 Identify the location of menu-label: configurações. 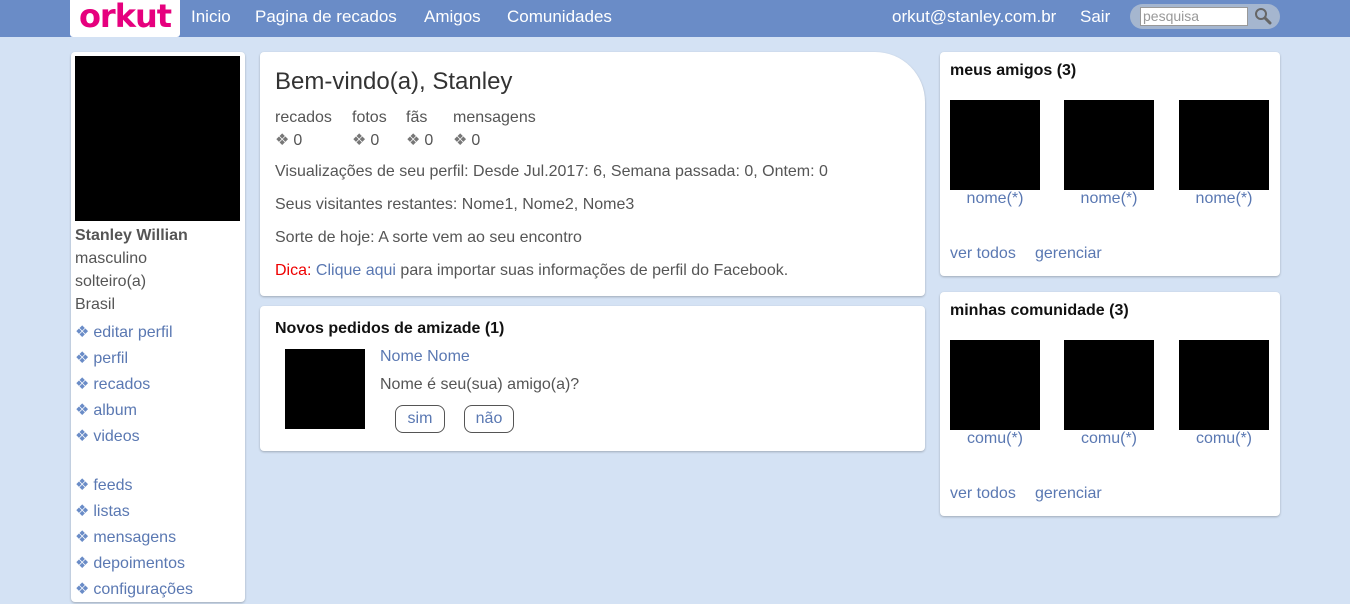
(143, 589).